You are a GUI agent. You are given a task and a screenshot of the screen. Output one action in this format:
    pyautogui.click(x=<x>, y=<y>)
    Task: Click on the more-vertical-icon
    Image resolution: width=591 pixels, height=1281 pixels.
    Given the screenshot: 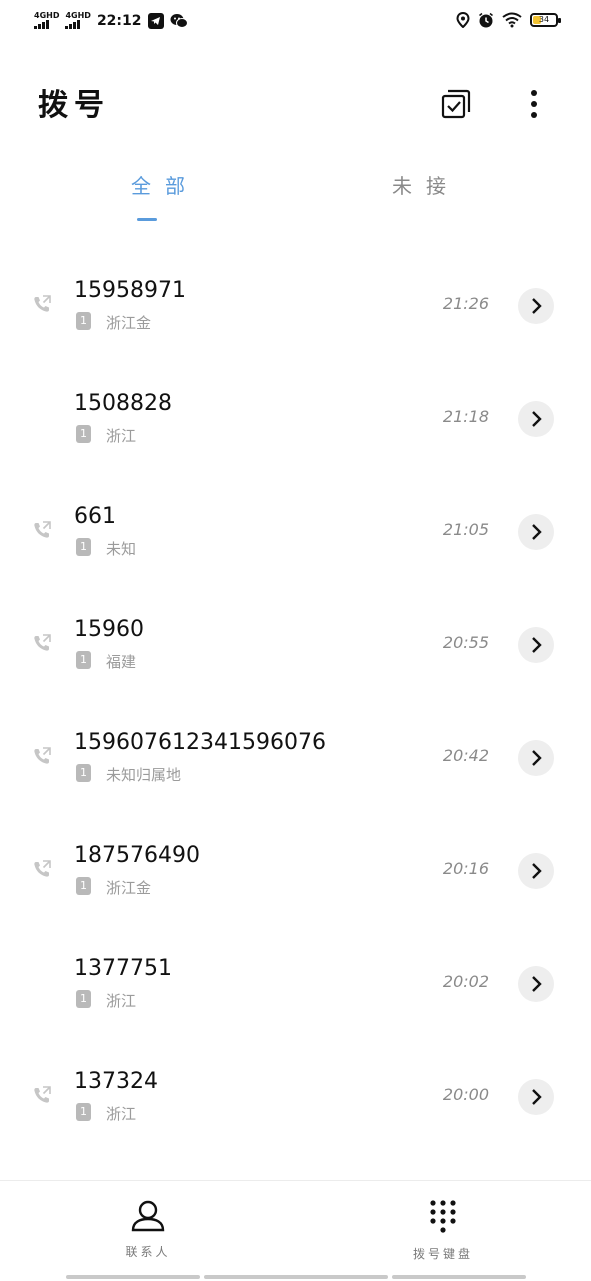 What is the action you would take?
    pyautogui.click(x=534, y=104)
    